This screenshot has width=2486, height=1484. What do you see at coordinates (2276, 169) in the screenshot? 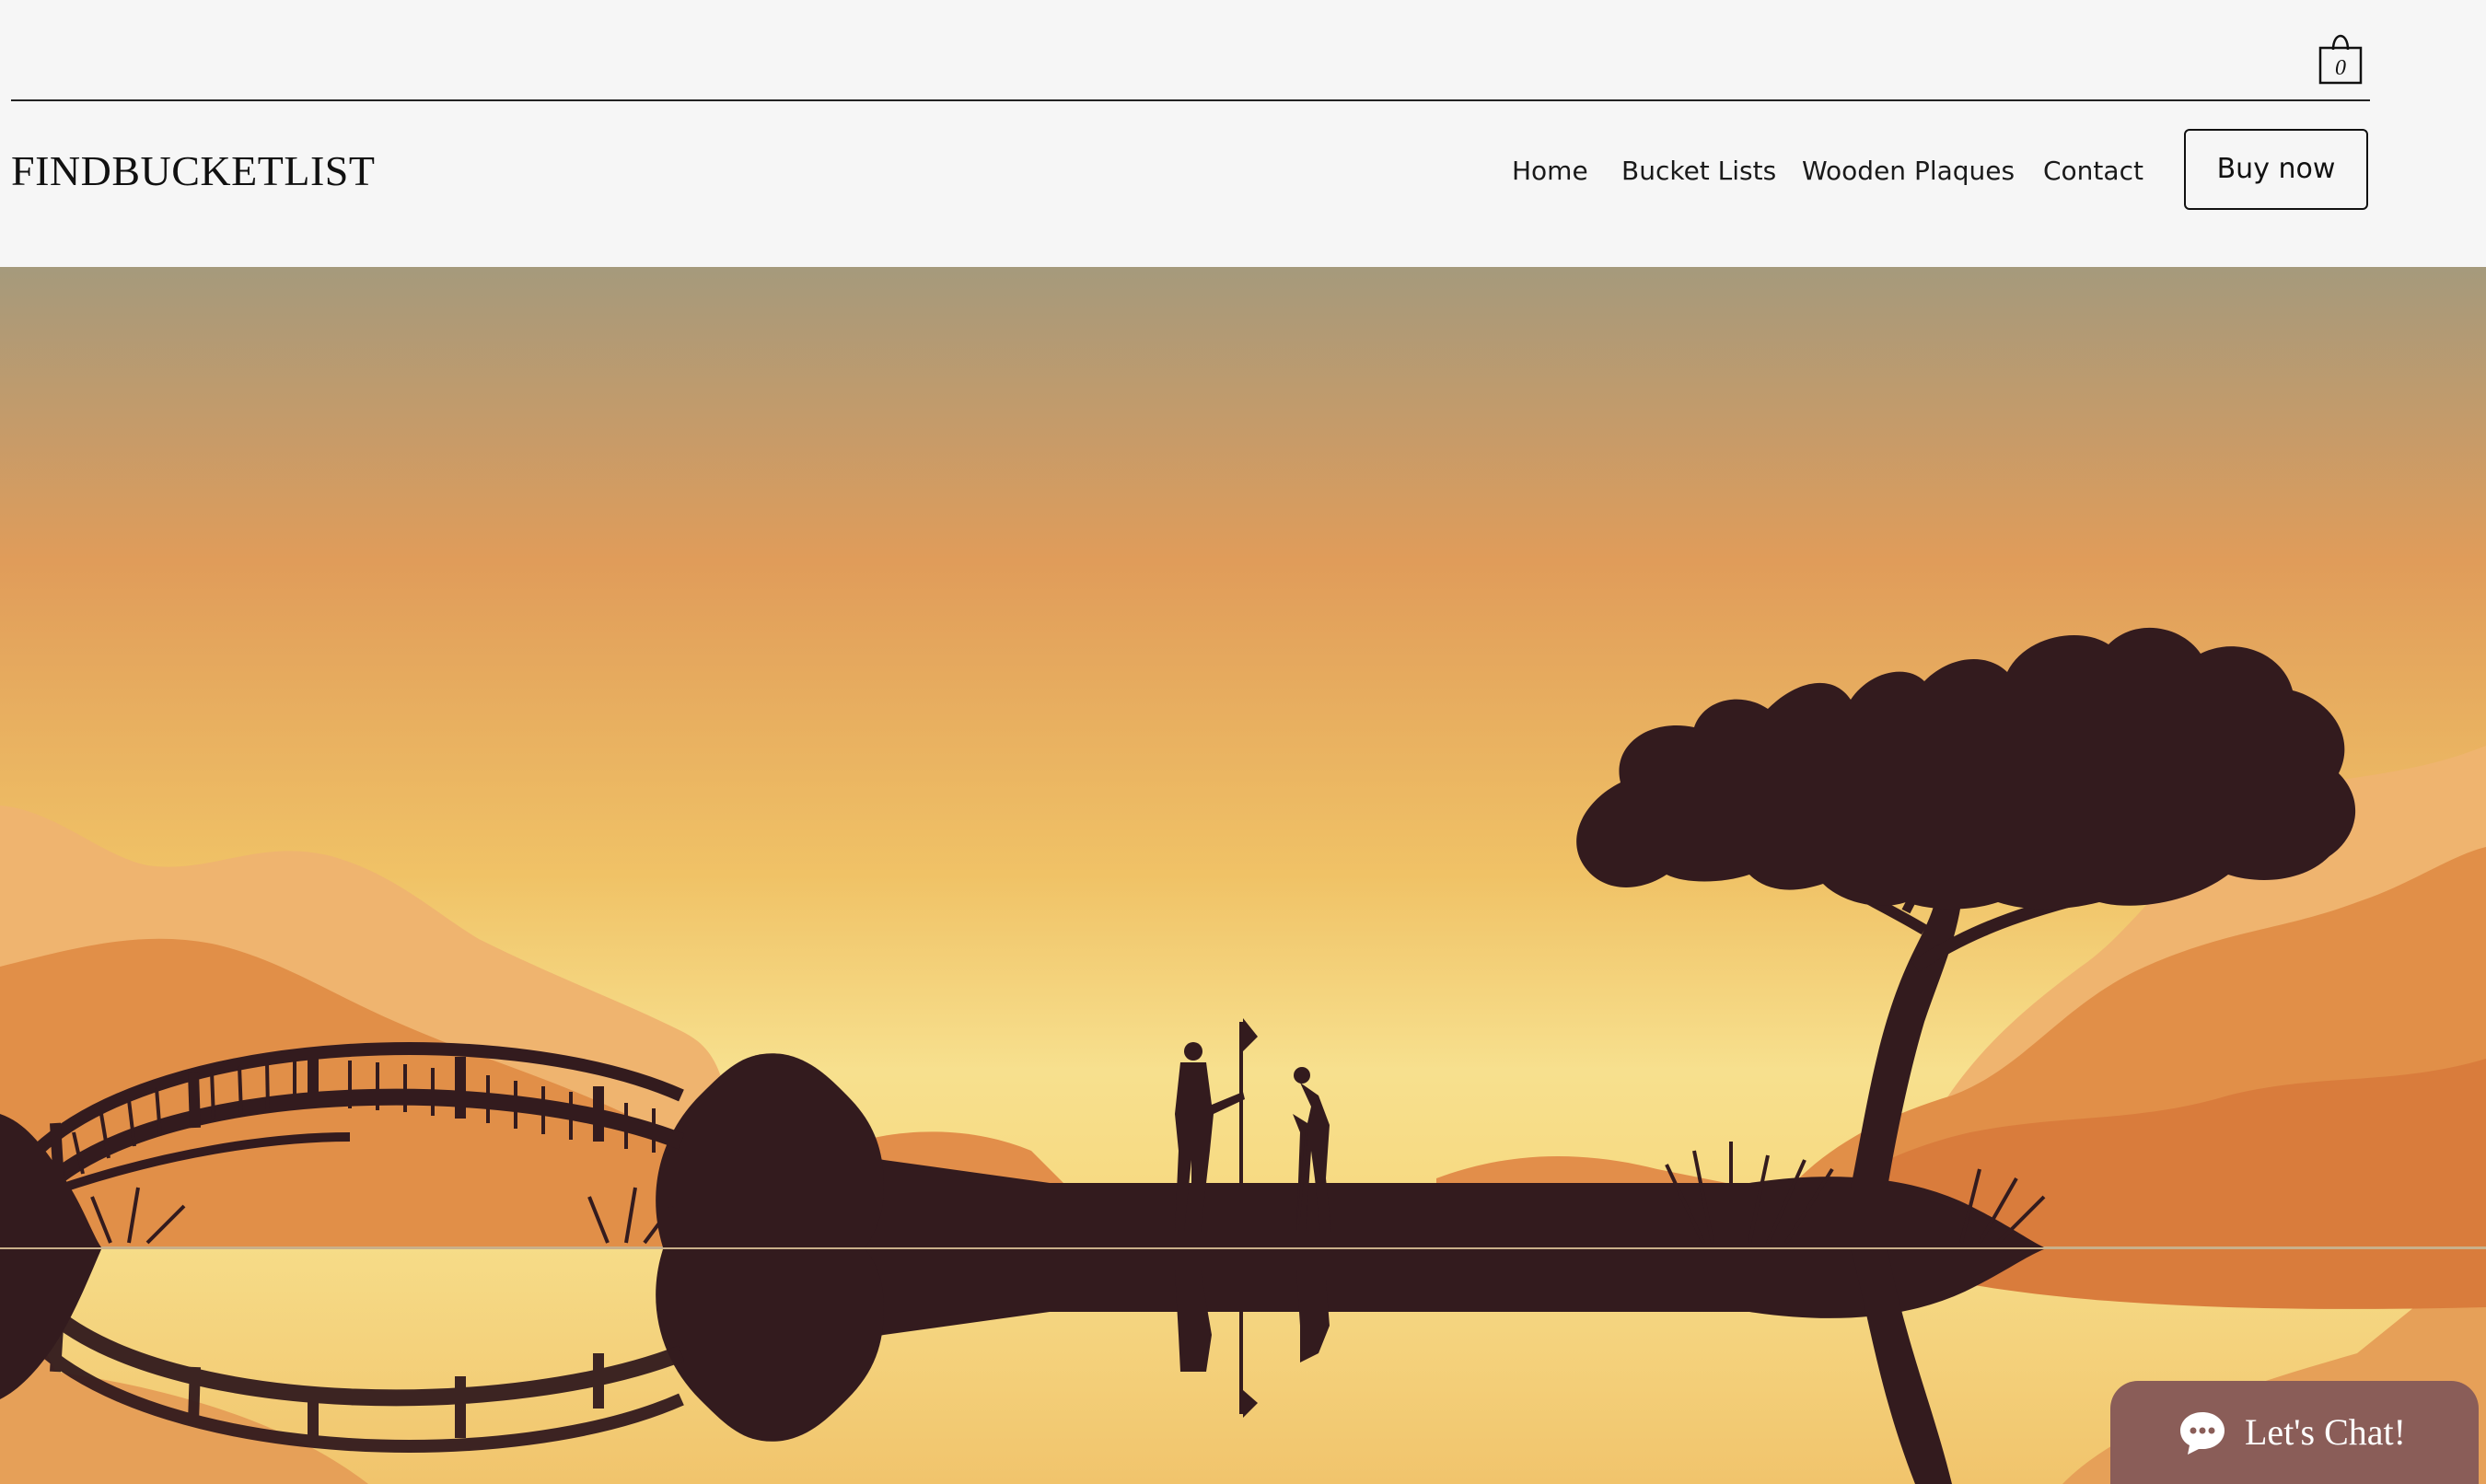
I see `buy-now-button: Buy now` at bounding box center [2276, 169].